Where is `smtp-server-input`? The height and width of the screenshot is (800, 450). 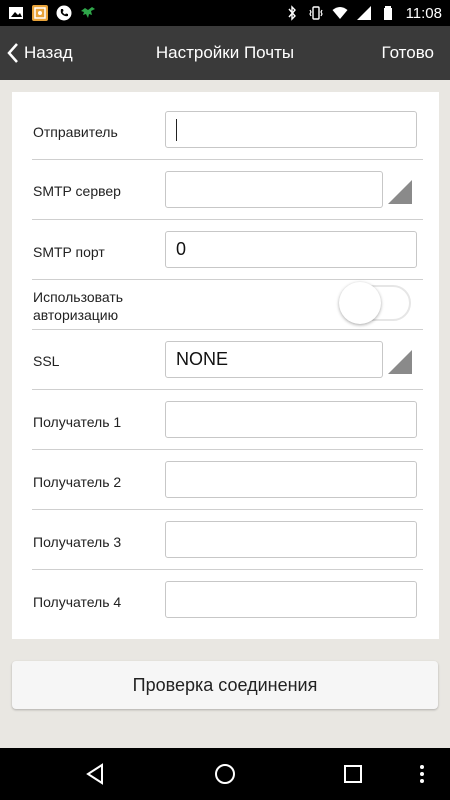 smtp-server-input is located at coordinates (274, 189).